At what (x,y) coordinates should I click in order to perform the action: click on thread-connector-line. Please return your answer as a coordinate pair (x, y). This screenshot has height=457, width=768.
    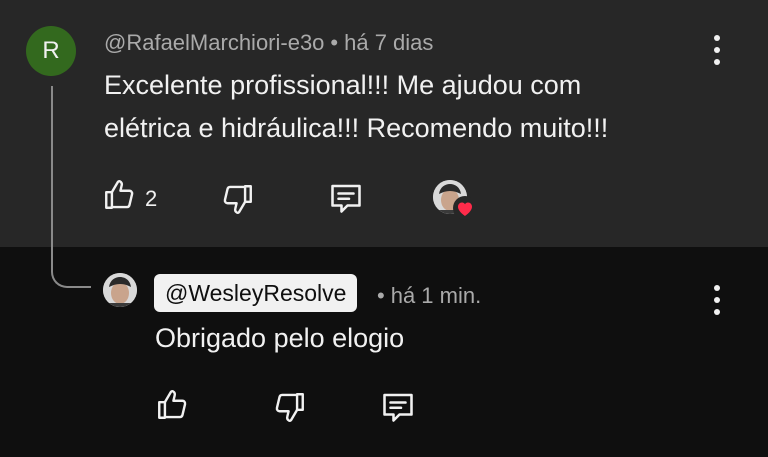
    Looking at the image, I should click on (71, 187).